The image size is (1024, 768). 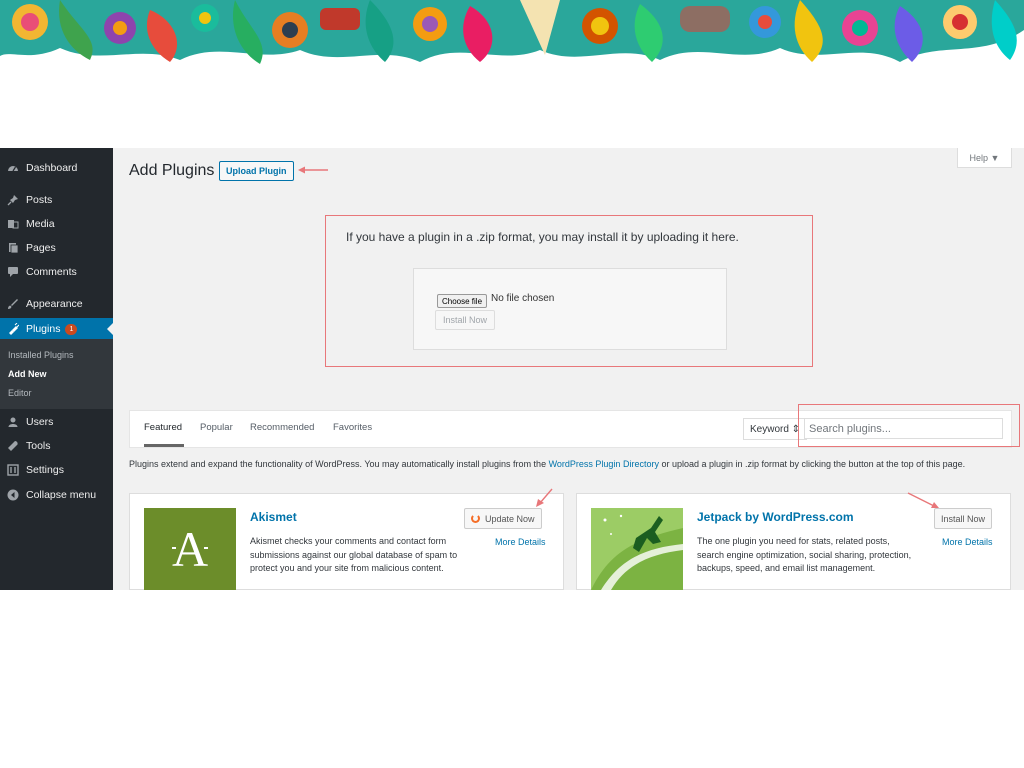 I want to click on update-now-button: Update Now, so click(x=503, y=518).